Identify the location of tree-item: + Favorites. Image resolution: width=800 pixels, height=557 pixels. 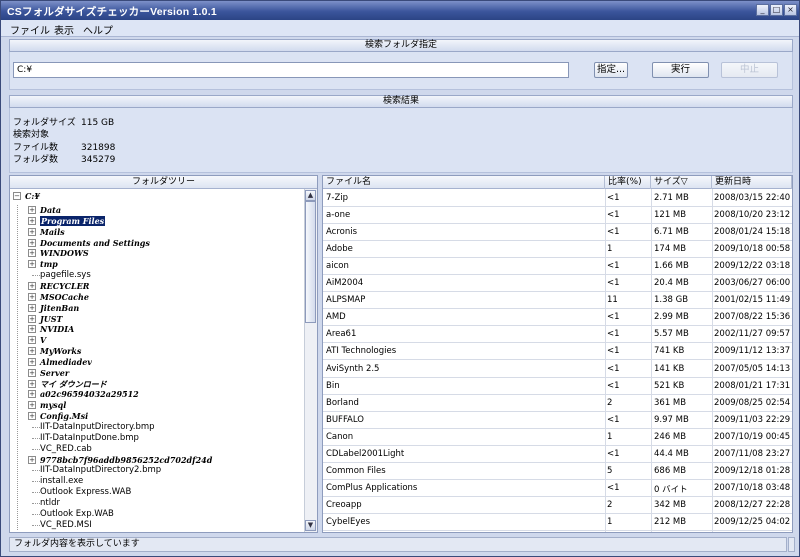
(155, 531).